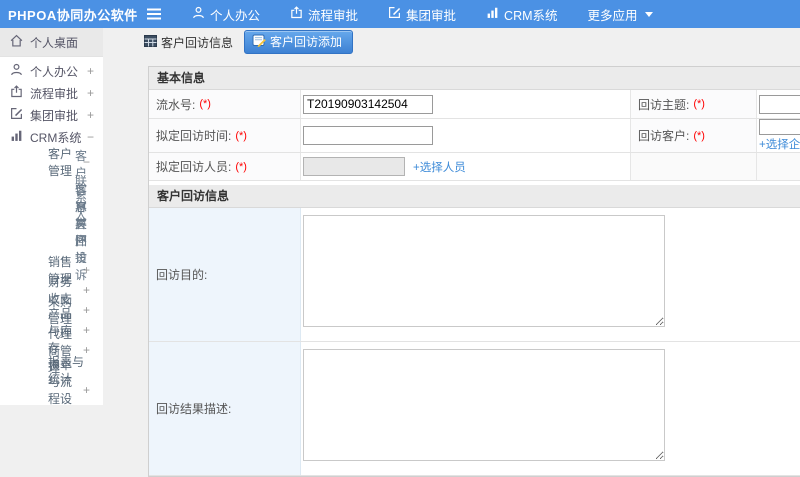 Image resolution: width=800 pixels, height=477 pixels. I want to click on nav-more-apps: 更多应用, so click(620, 14).